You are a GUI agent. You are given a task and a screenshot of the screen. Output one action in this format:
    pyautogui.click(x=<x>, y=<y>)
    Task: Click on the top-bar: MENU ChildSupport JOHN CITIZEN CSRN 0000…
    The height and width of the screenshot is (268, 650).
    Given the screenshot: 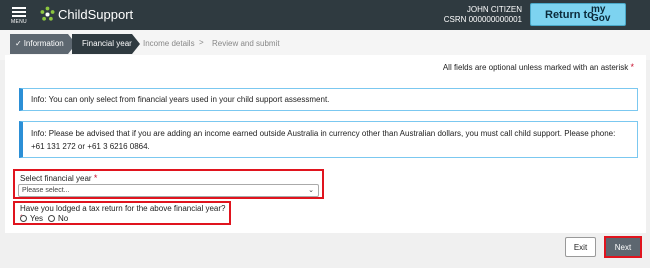 What is the action you would take?
    pyautogui.click(x=325, y=15)
    